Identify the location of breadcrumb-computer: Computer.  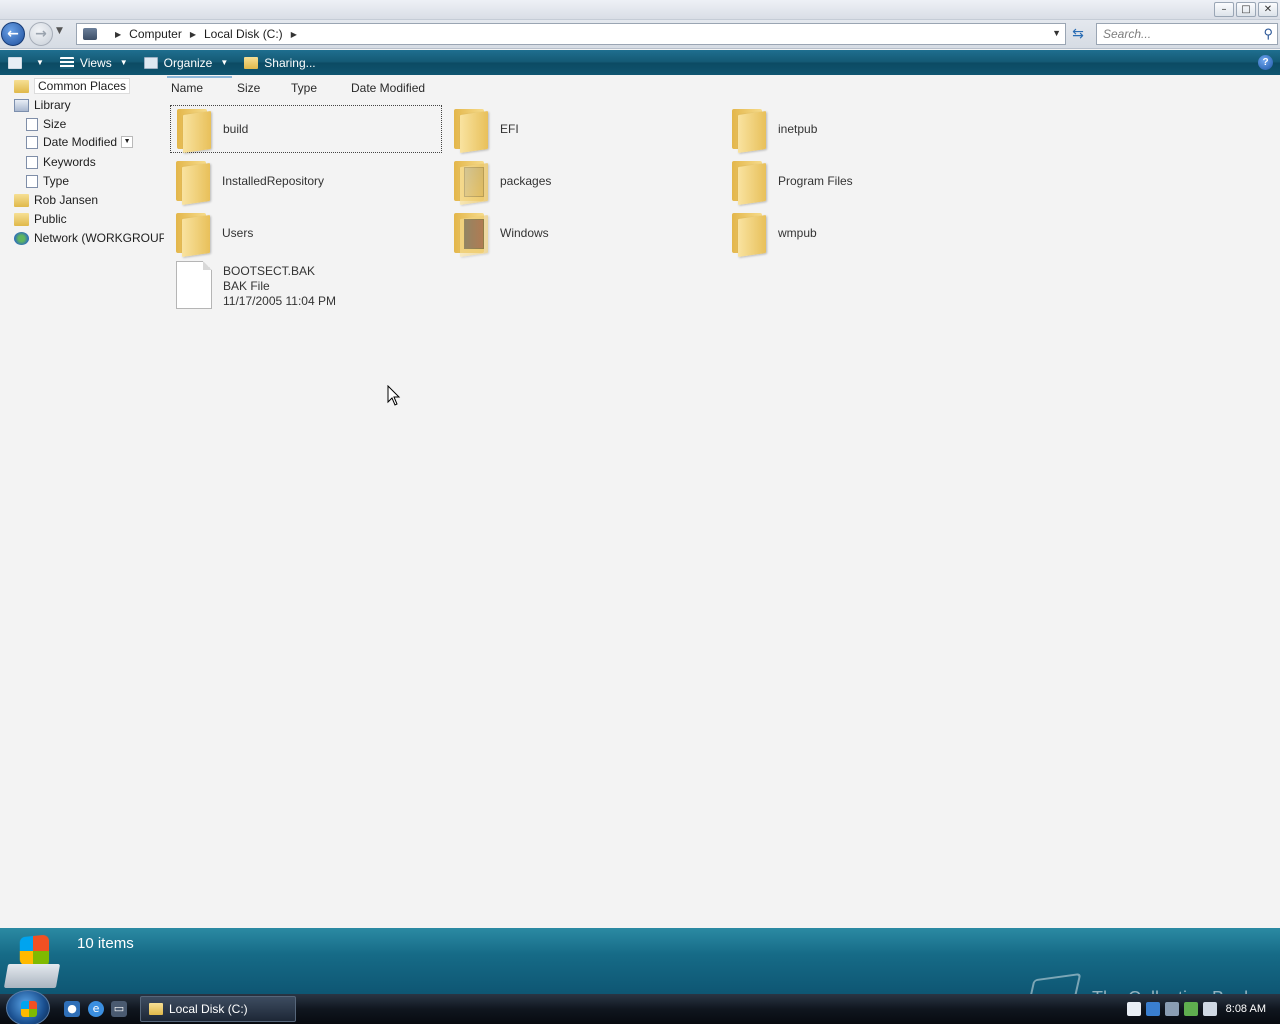
(155, 34).